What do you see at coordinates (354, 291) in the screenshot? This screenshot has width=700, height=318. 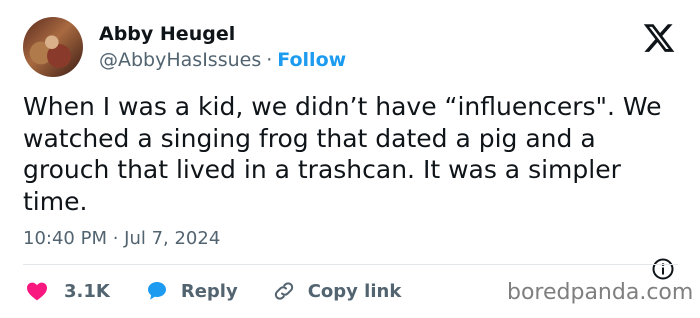 I see `copy-link-label: Copy link` at bounding box center [354, 291].